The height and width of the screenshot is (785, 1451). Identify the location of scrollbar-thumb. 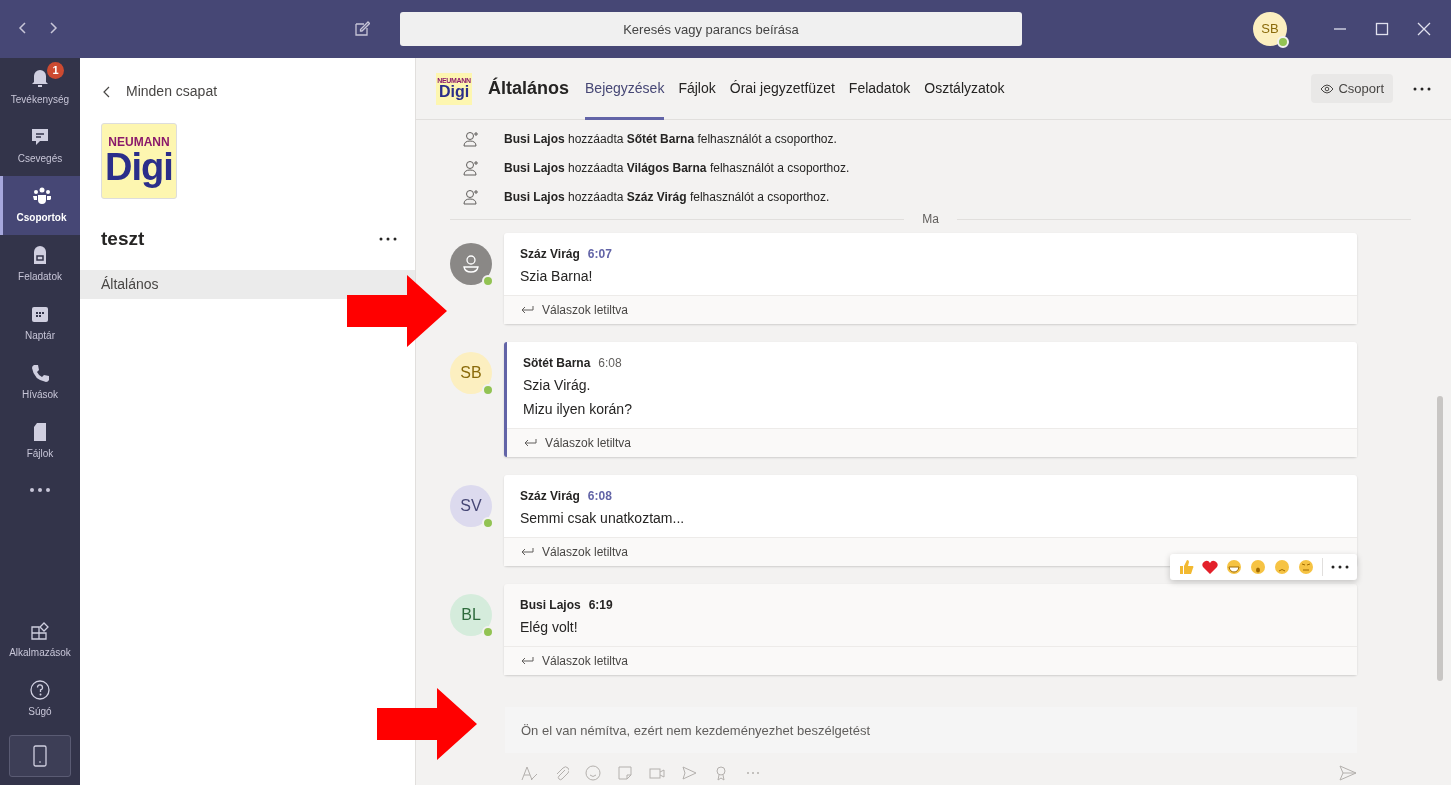
(1440, 538).